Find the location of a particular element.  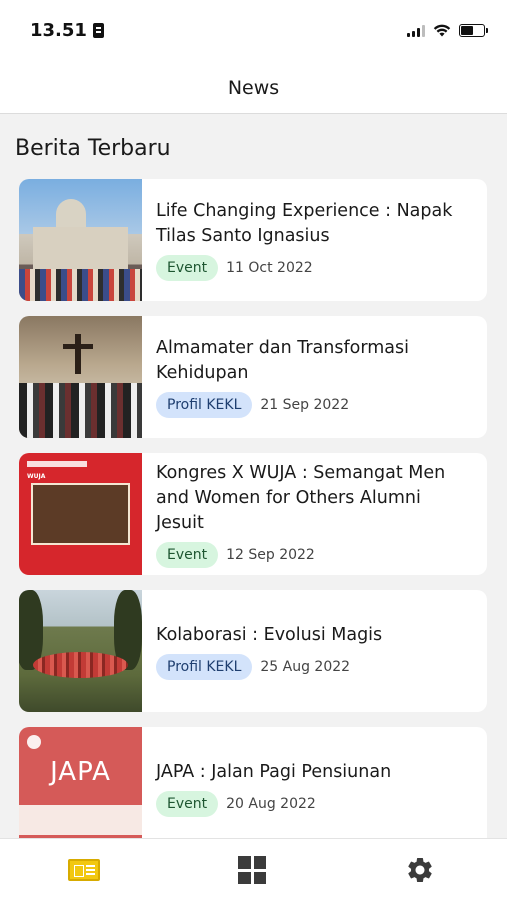

navigation-bar: News is located at coordinates (253, 88).